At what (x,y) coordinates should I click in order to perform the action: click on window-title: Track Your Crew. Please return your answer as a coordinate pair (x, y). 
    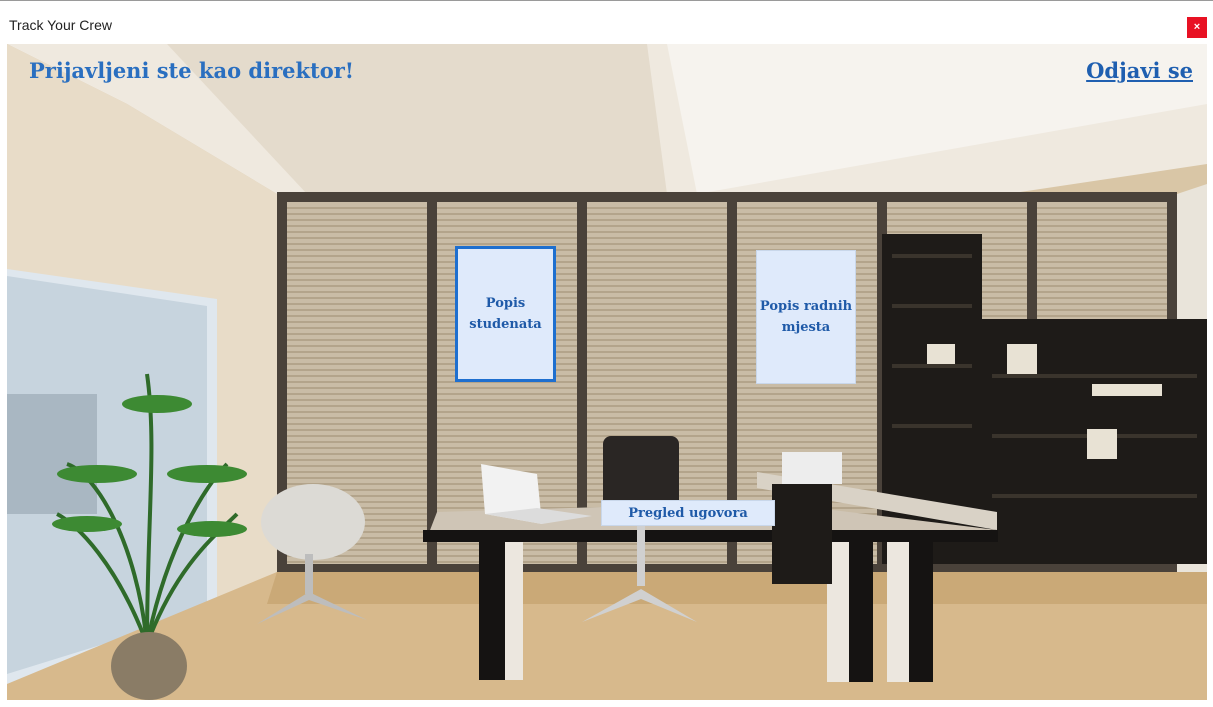
    Looking at the image, I should click on (60, 25).